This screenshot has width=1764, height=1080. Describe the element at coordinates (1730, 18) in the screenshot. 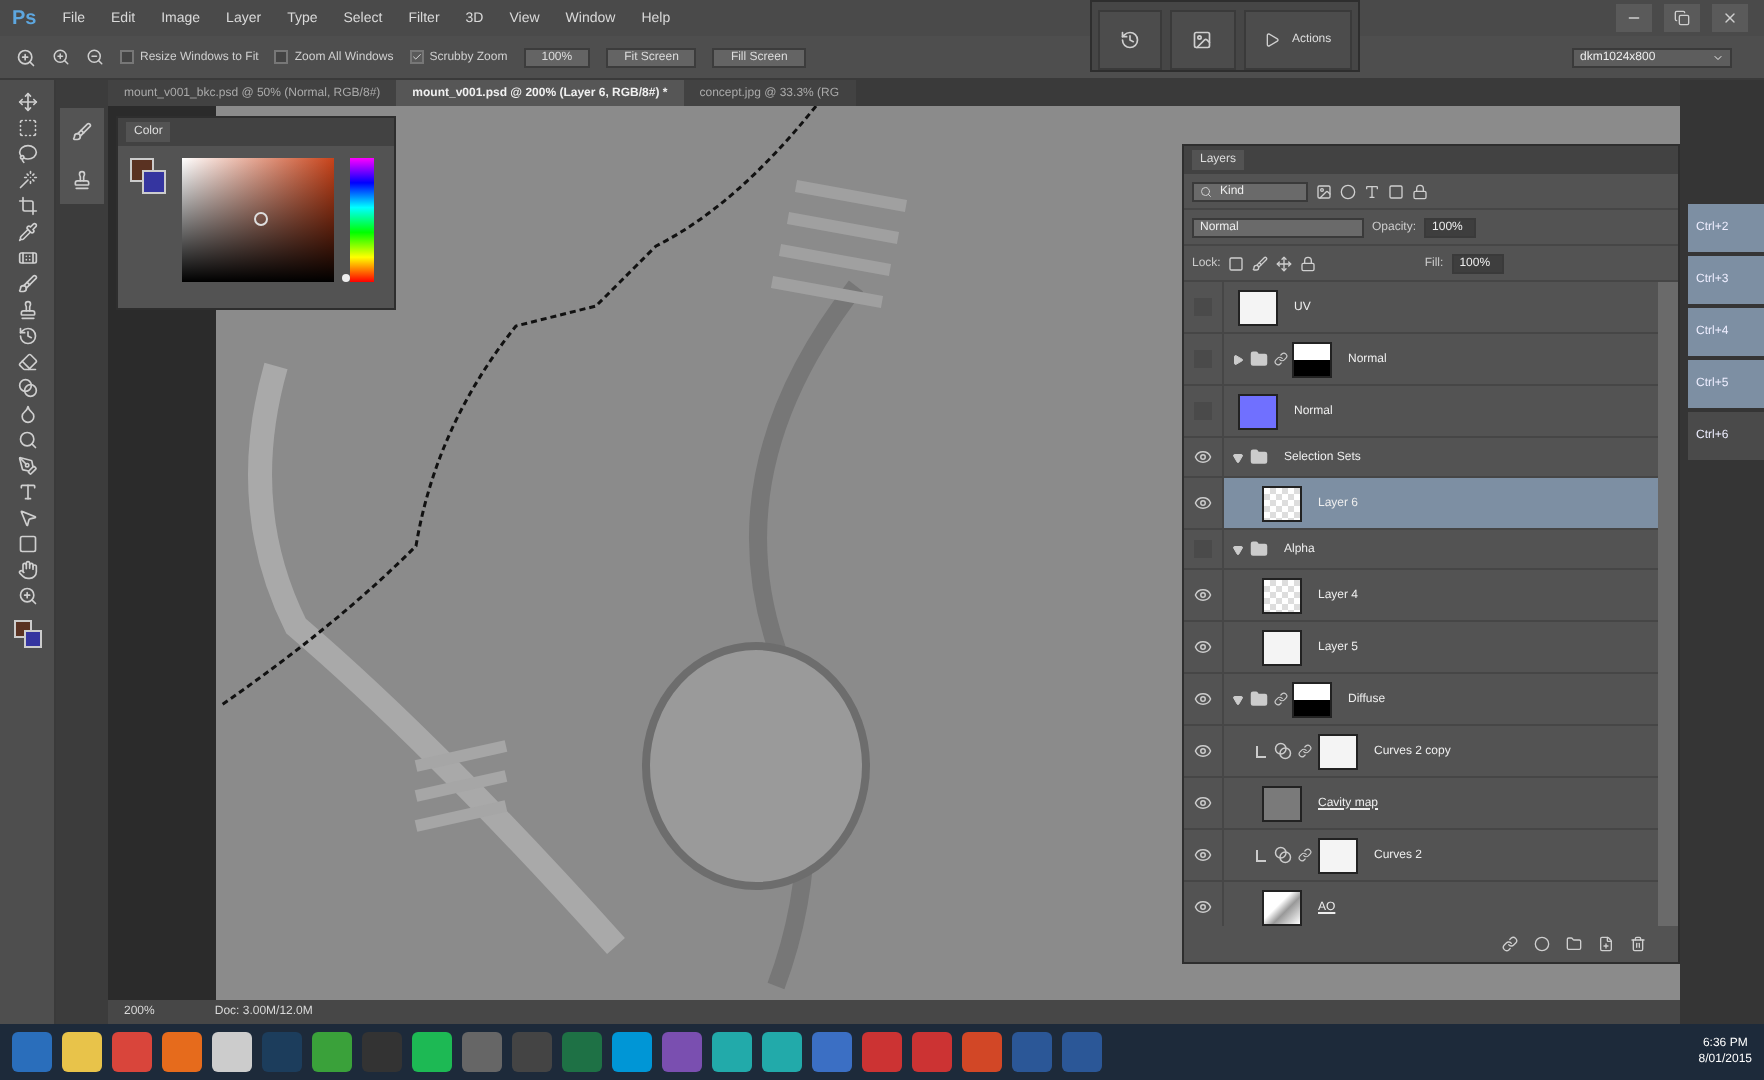

I see `close-icon` at that location.